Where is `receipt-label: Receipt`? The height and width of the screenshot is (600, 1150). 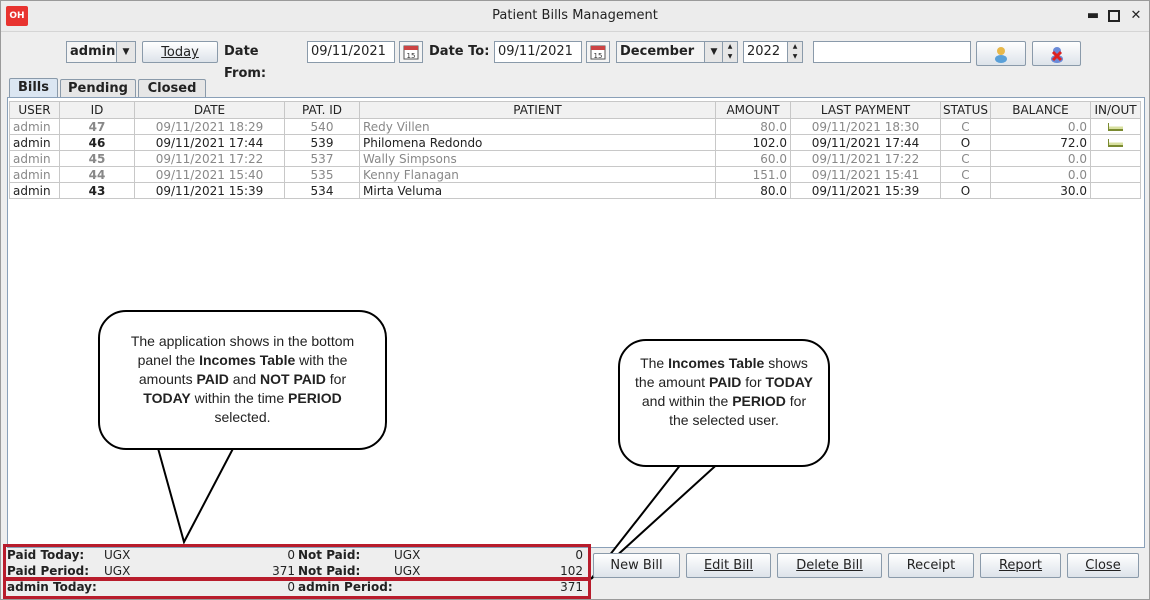
receipt-label: Receipt is located at coordinates (931, 565).